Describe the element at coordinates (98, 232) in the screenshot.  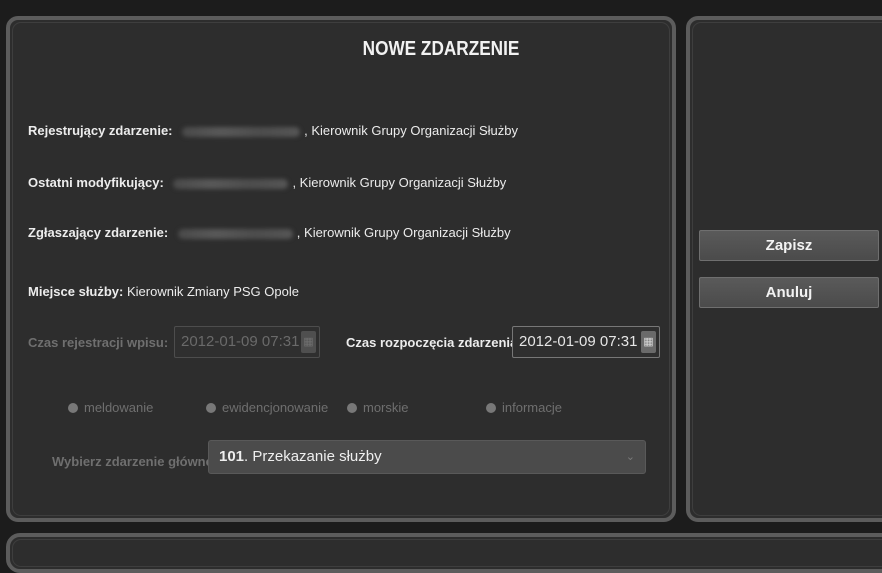
I see `reporting-user-label: Zgłaszający zdarzenie:` at that location.